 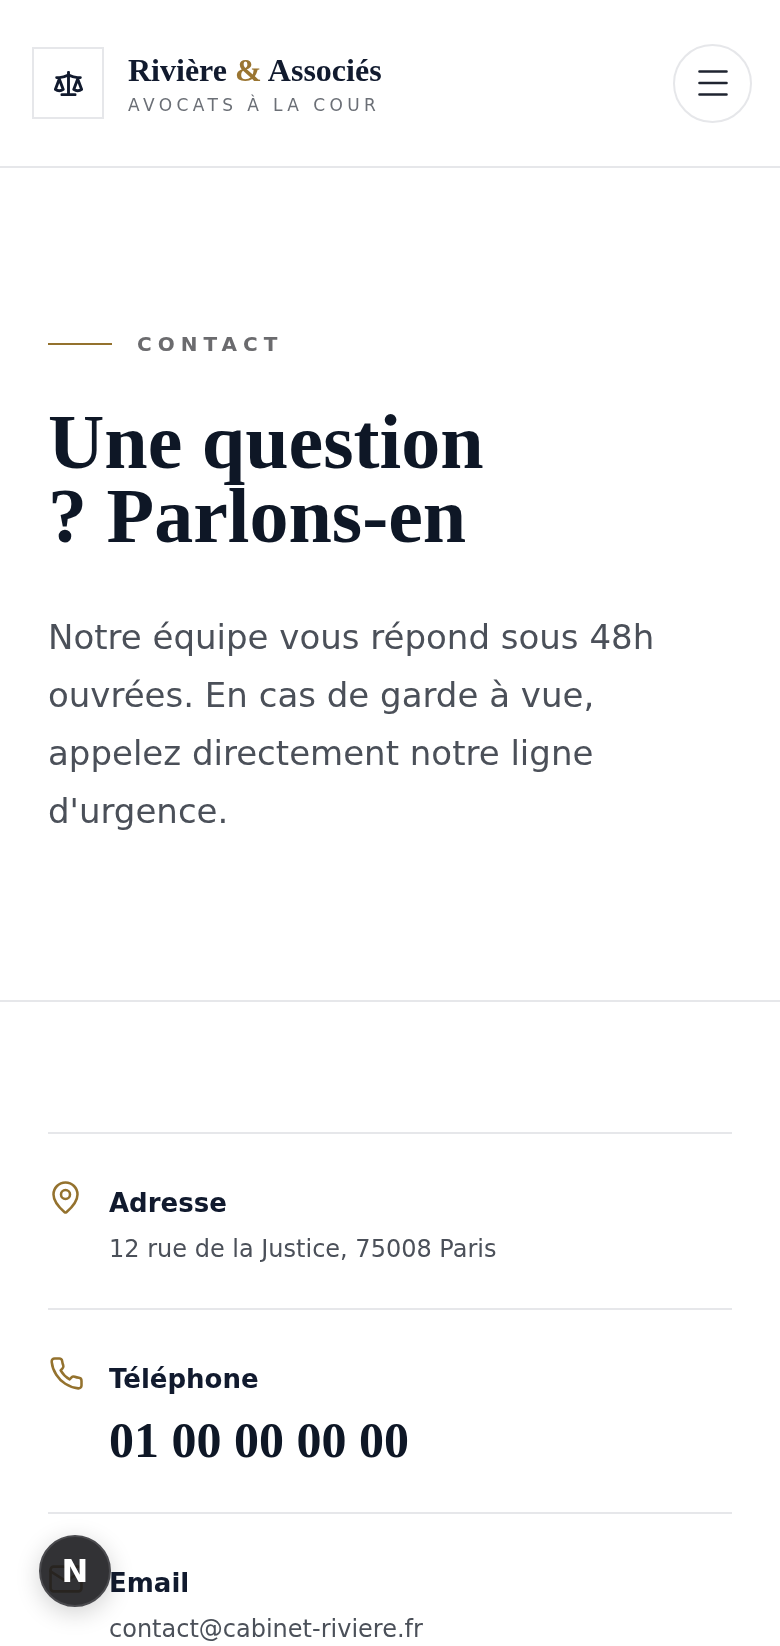 What do you see at coordinates (303, 1249) in the screenshot?
I see `address-text: 12 rue de la Justice, 75008 Paris` at bounding box center [303, 1249].